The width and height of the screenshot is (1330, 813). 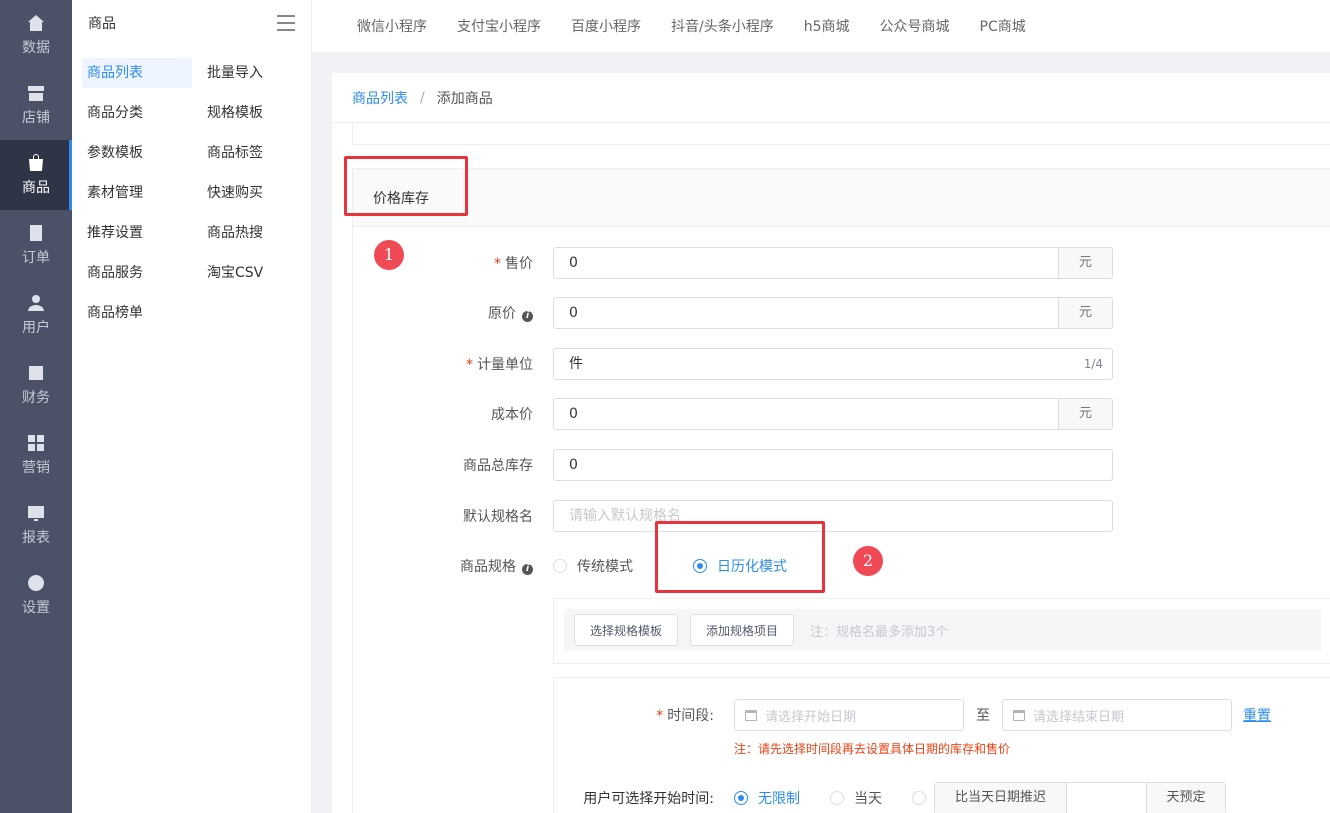 I want to click on radio-today: 当天, so click(x=856, y=798).